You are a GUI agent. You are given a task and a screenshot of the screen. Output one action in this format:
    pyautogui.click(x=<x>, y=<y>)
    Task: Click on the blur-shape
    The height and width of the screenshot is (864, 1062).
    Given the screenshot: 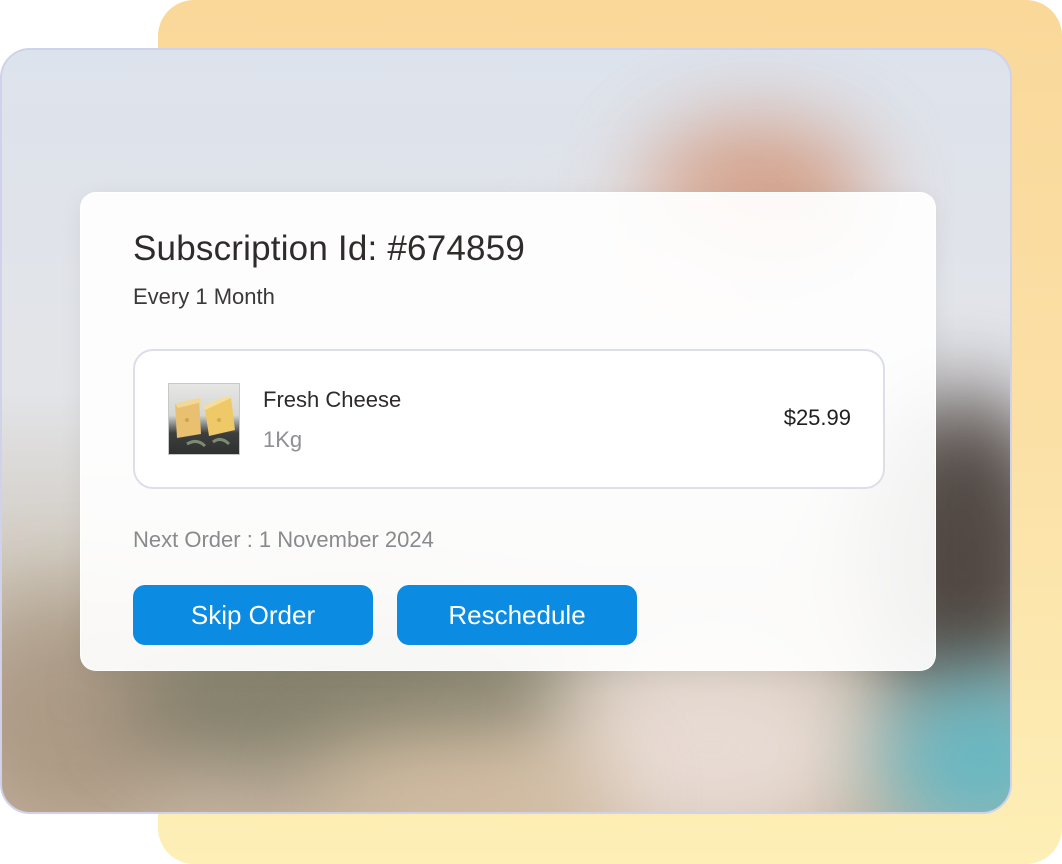 What is the action you would take?
    pyautogui.click(x=946, y=741)
    